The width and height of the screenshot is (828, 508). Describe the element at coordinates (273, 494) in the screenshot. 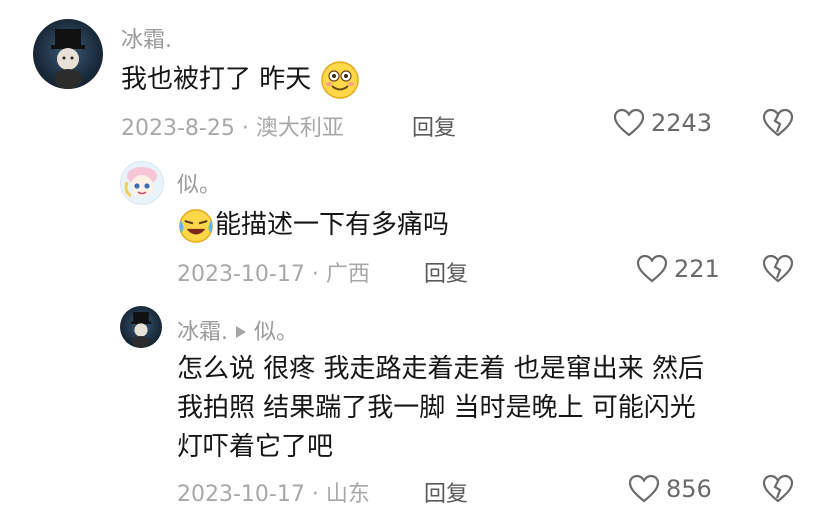

I see `date-location: 2023-10-17 · 山东` at that location.